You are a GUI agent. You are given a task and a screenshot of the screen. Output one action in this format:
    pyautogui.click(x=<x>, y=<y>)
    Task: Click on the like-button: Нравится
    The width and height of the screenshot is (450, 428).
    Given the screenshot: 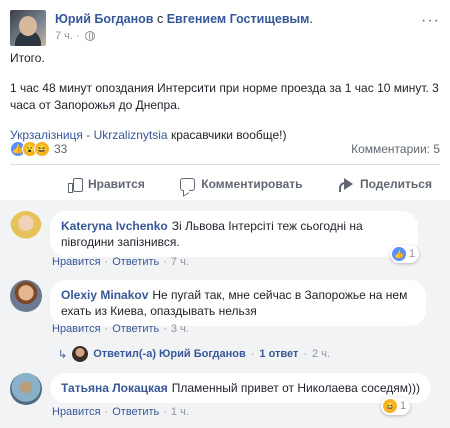 What is the action you would take?
    pyautogui.click(x=106, y=185)
    